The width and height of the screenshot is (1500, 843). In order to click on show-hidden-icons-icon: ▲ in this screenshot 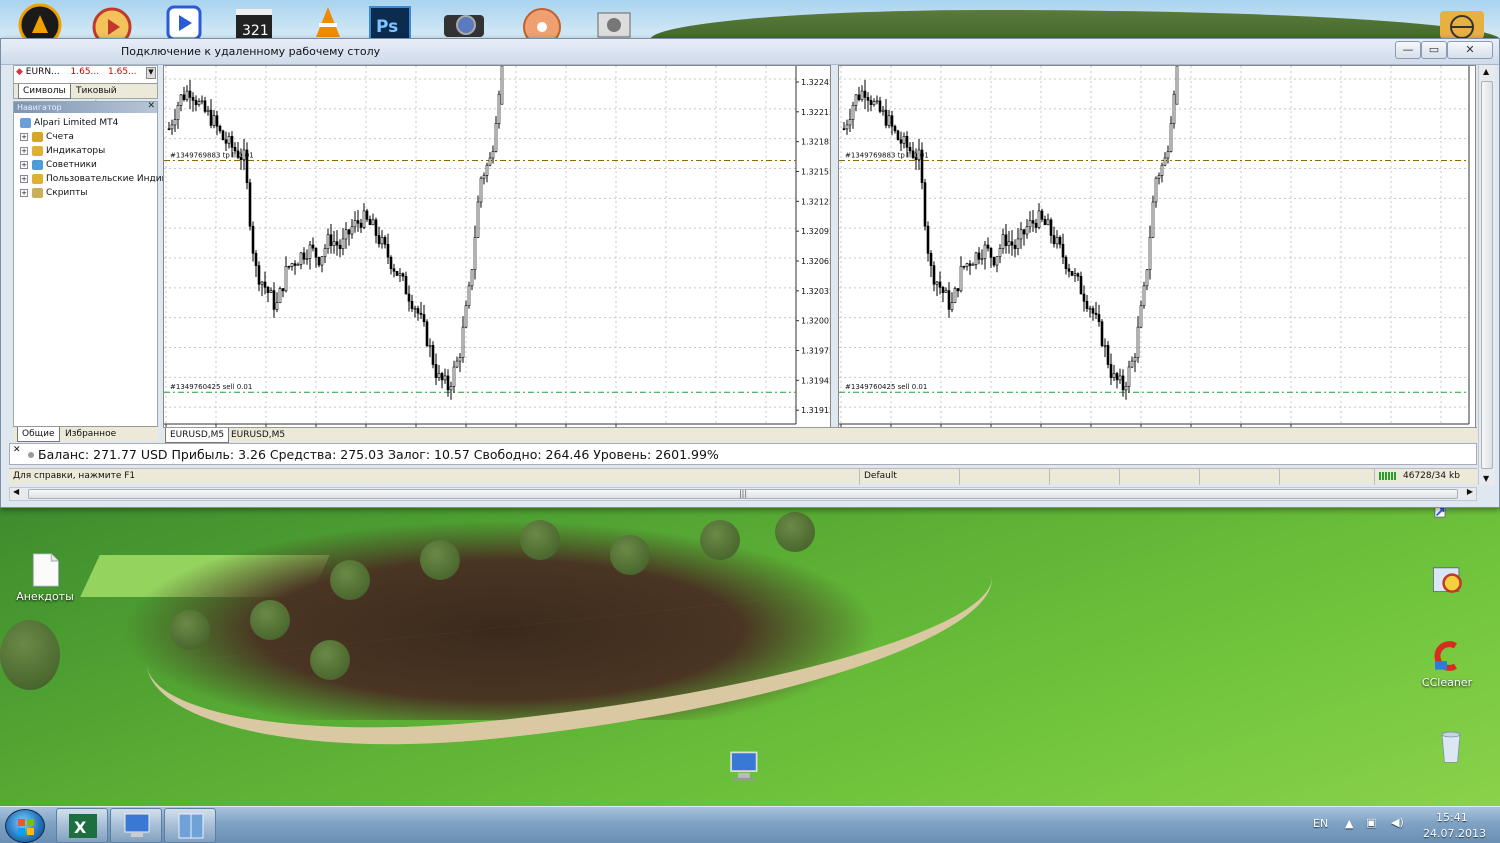, I will do `click(1349, 823)`.